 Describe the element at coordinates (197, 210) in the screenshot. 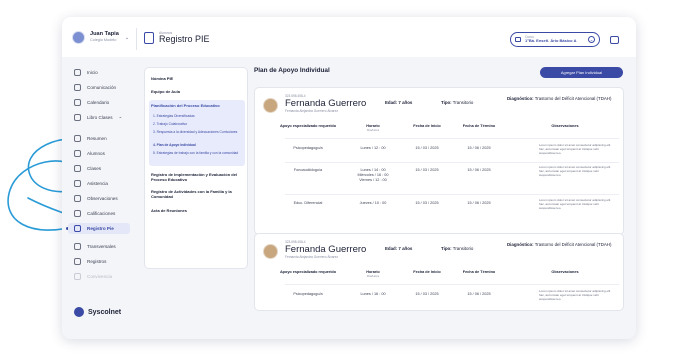

I see `subnav-item-acta: Acta de Reuniones` at that location.